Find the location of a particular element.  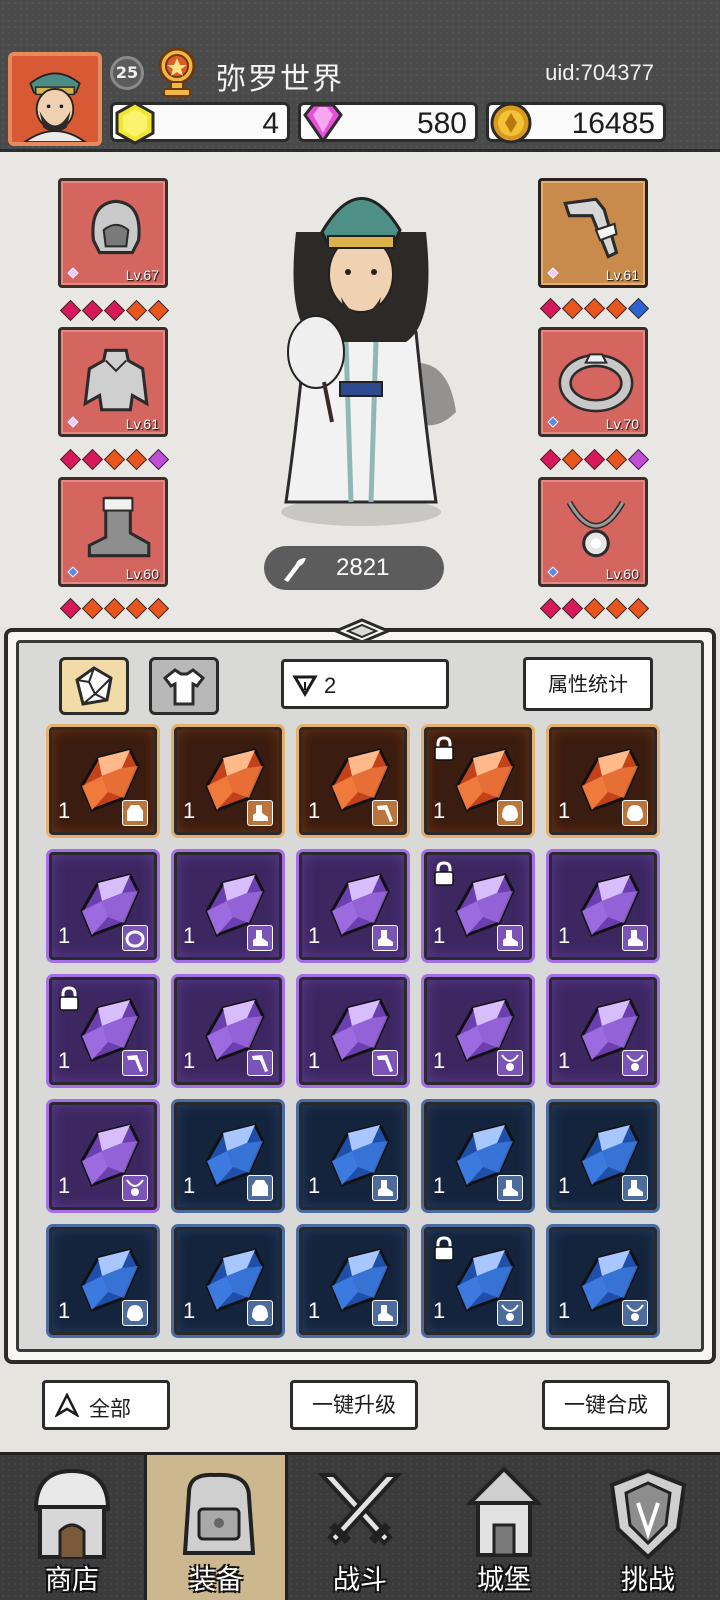

one-key-upgrade-button: 一键升级 is located at coordinates (354, 1405).